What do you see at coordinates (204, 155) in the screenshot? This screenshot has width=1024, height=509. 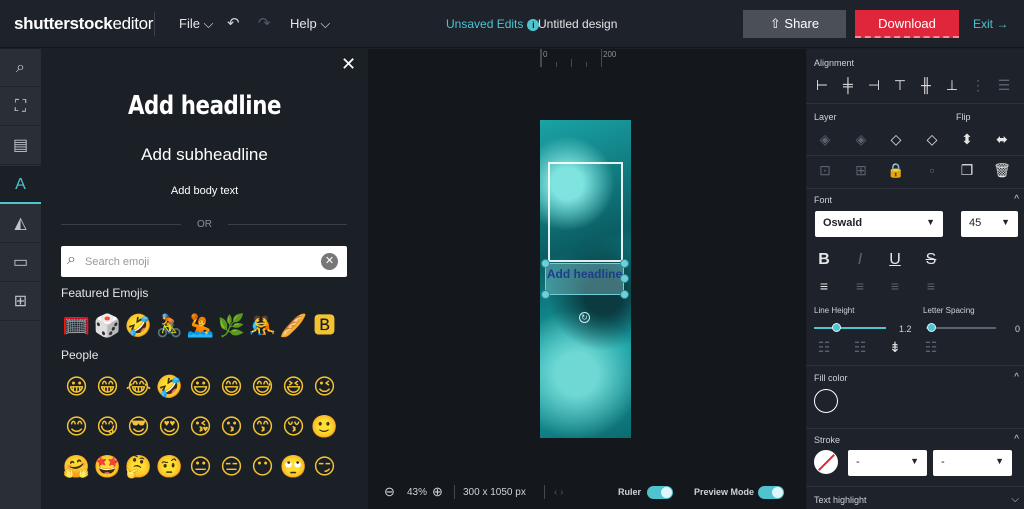 I see `add-subheadline-button: Add subheadline` at bounding box center [204, 155].